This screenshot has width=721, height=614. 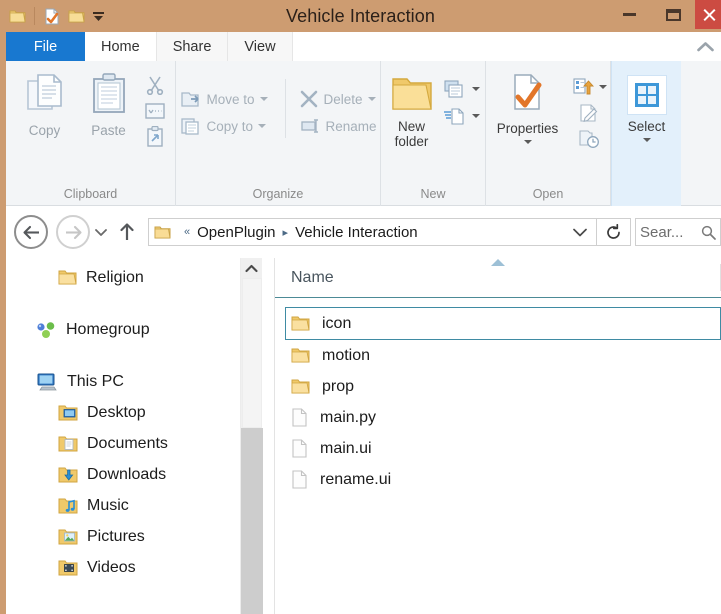 I want to click on tab-share: Share, so click(x=192, y=46).